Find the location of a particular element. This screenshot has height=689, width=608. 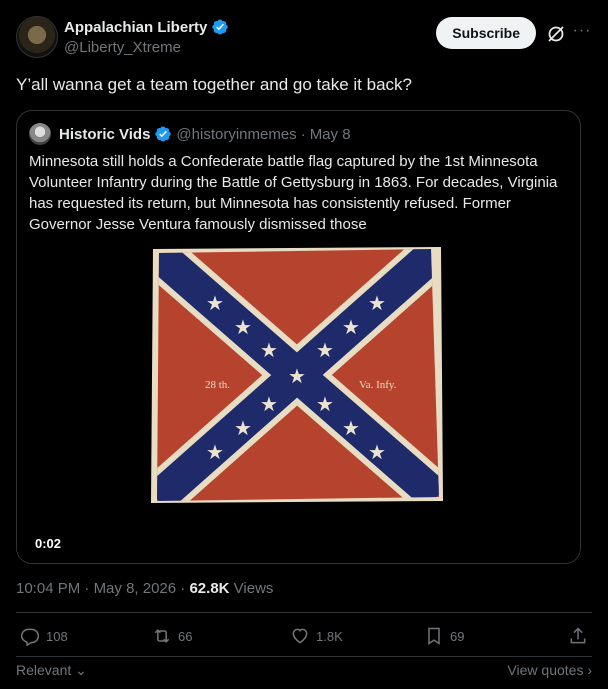

flag-text-left: 28 th. is located at coordinates (217, 385).